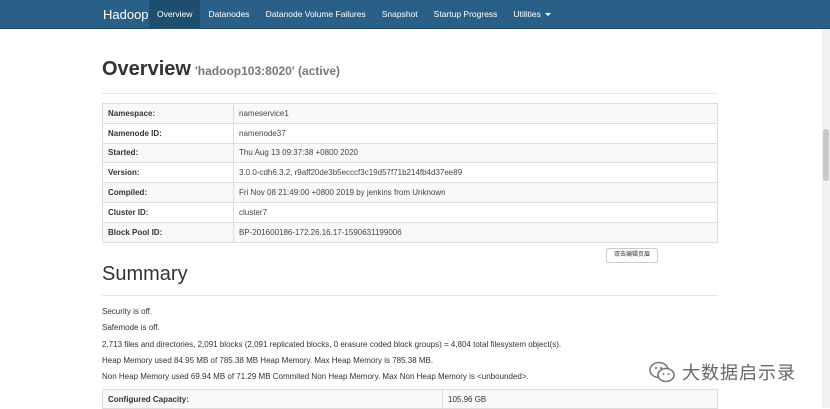 This screenshot has height=409, width=830. Describe the element at coordinates (475, 113) in the screenshot. I see `row-value: nameservice1` at that location.